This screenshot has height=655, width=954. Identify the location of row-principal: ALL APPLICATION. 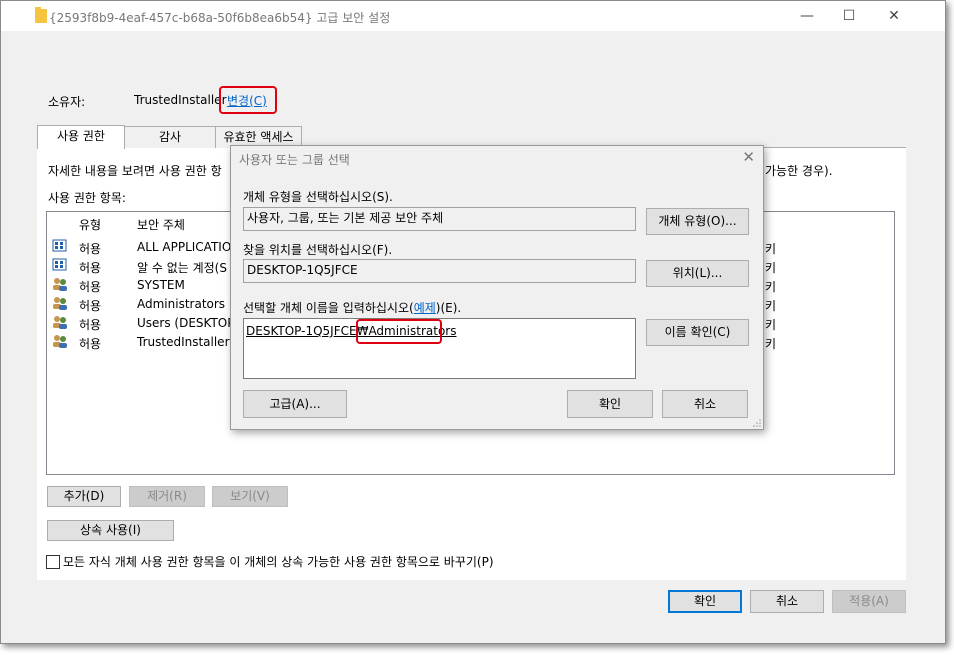
(189, 247).